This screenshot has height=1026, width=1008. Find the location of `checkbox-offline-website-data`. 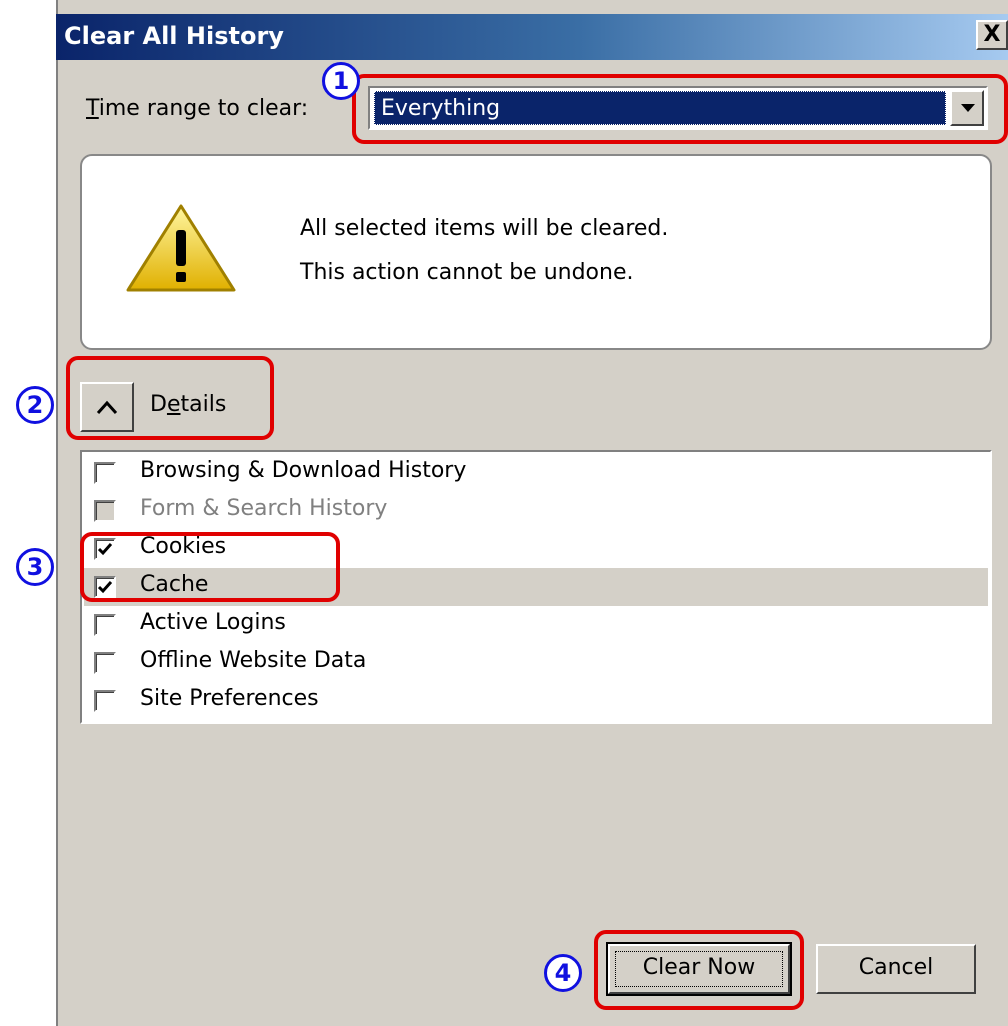

checkbox-offline-website-data is located at coordinates (105, 663).